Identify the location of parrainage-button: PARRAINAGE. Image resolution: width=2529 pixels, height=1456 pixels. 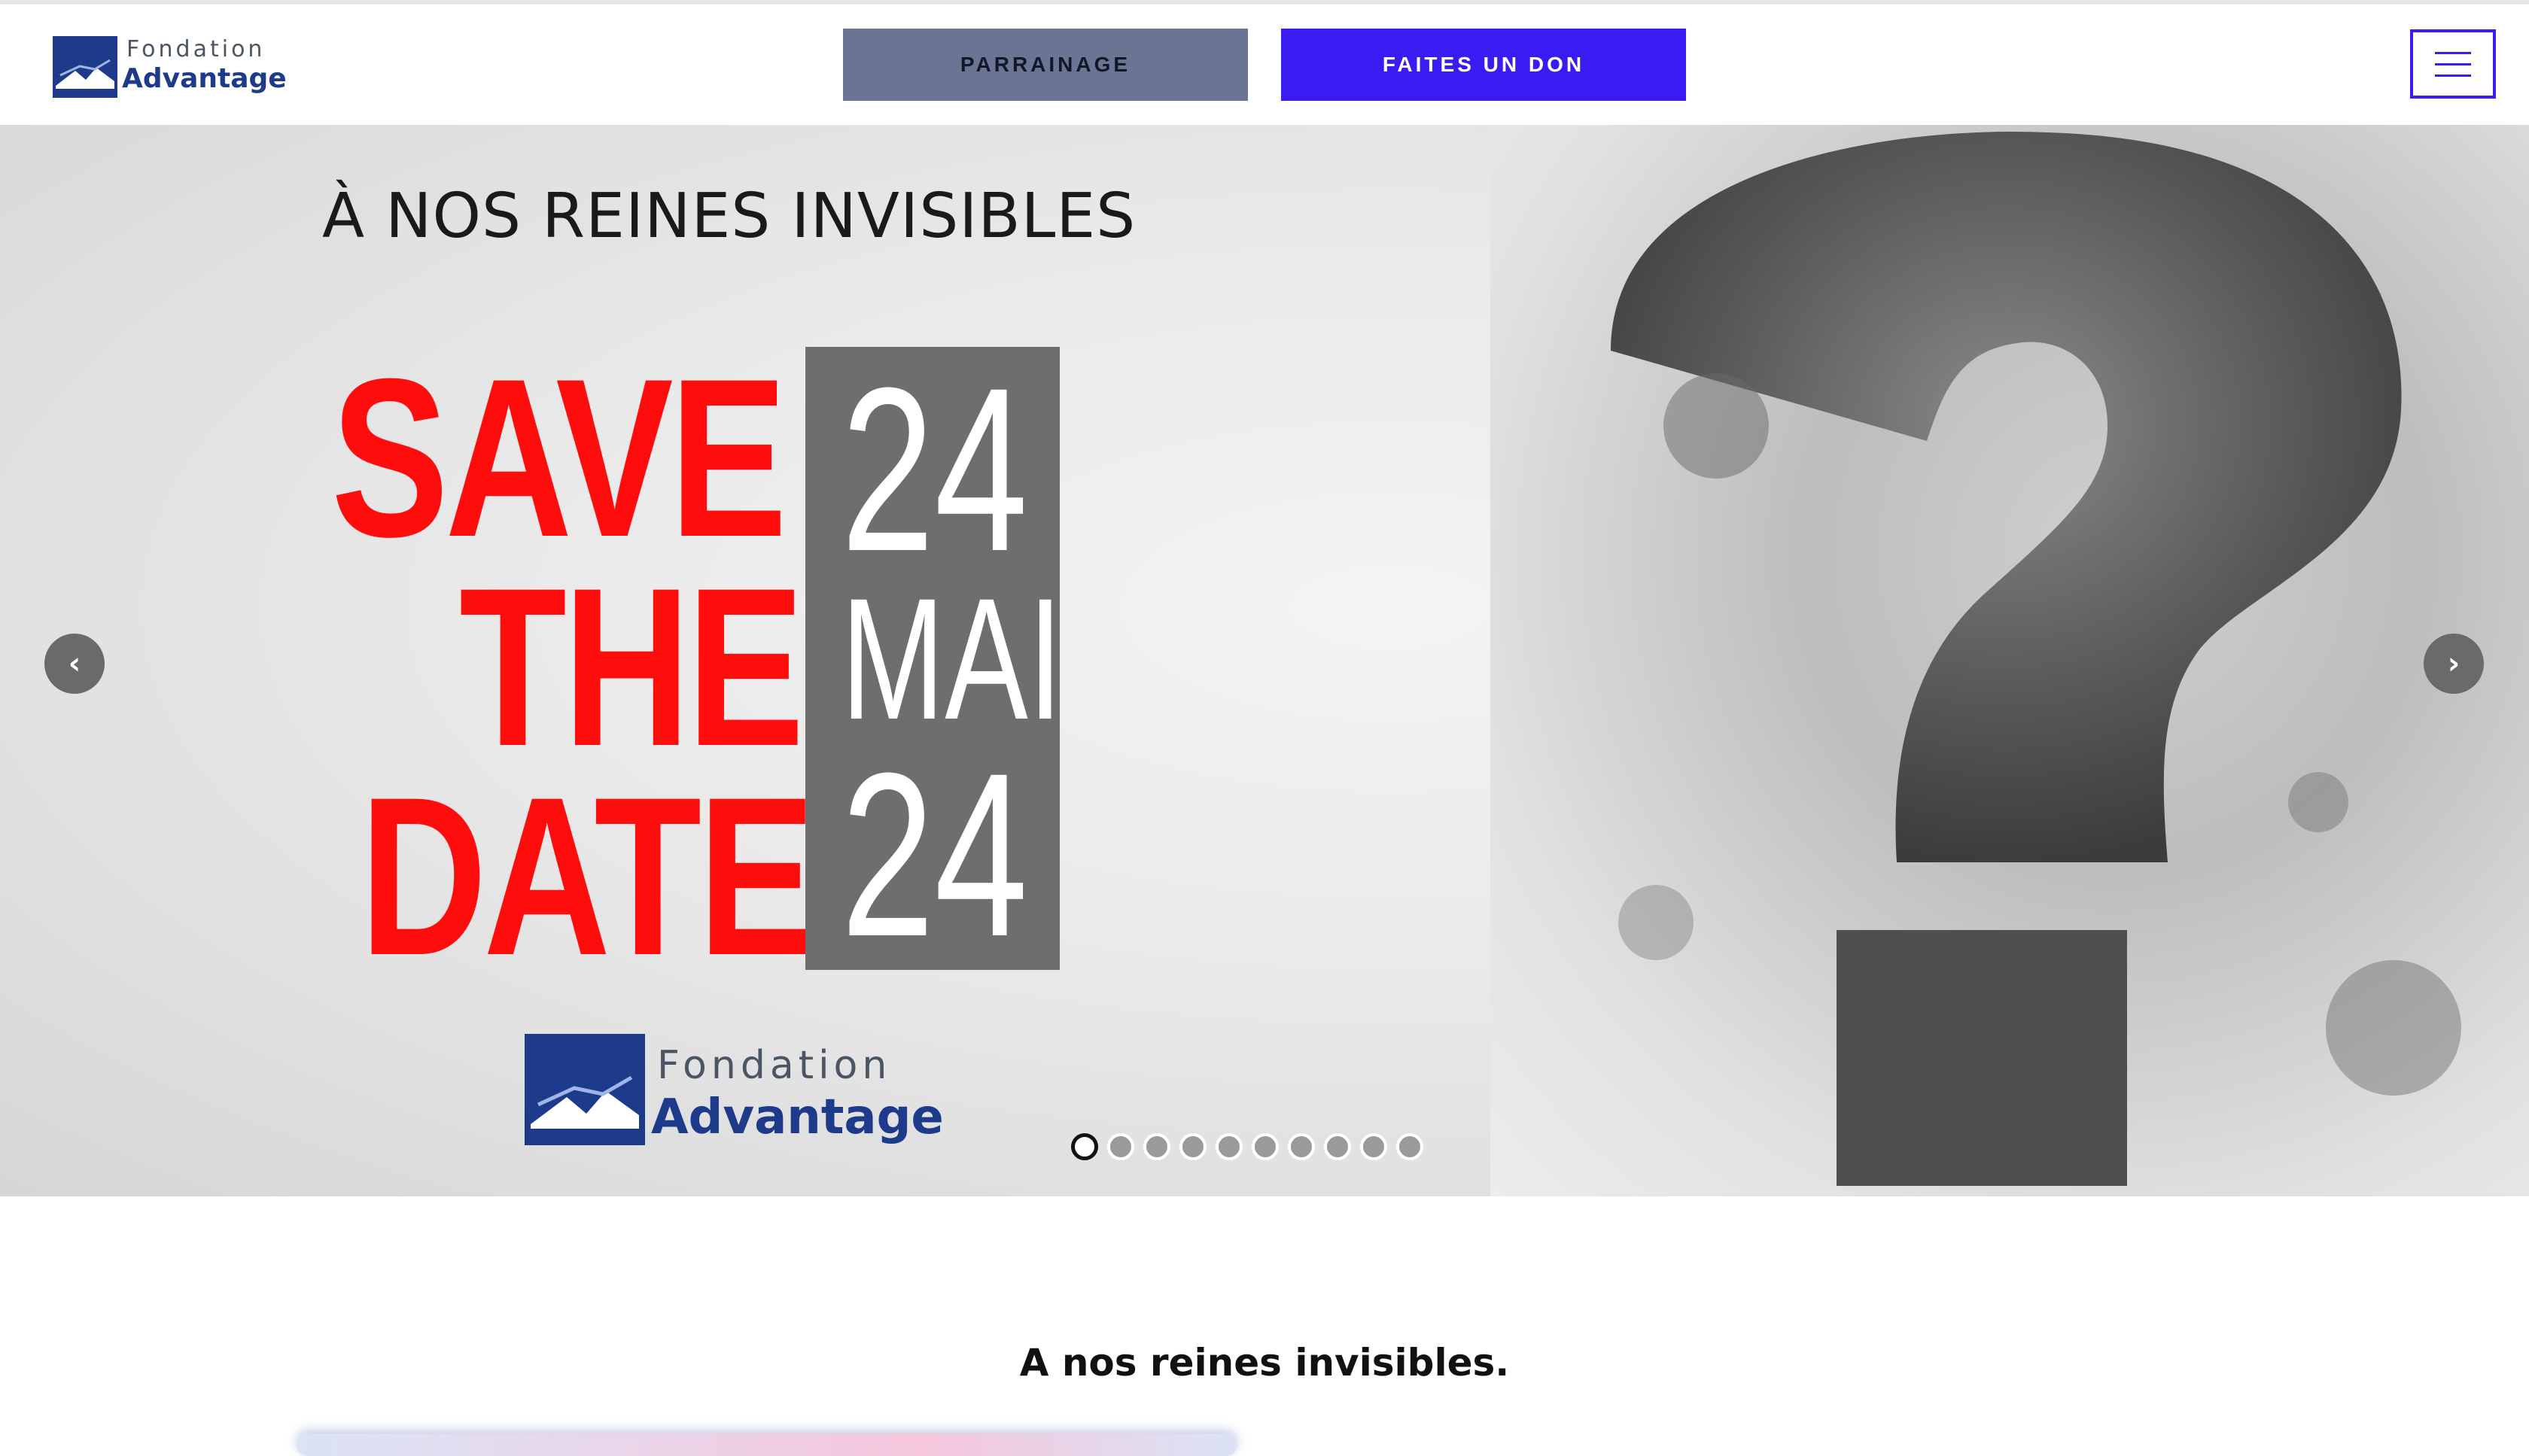
(1045, 65).